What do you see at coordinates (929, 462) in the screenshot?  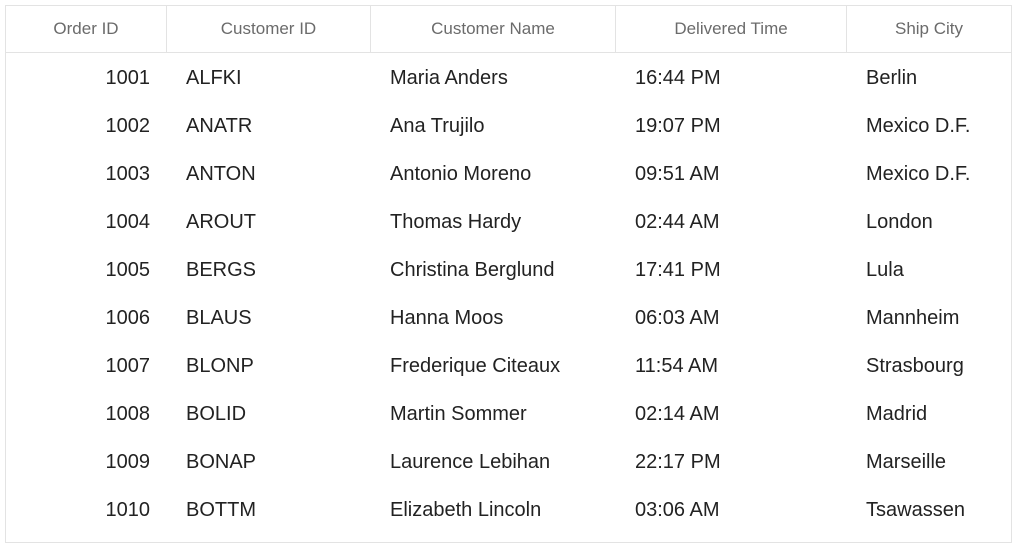 I see `cell-ship-city: Marseille` at bounding box center [929, 462].